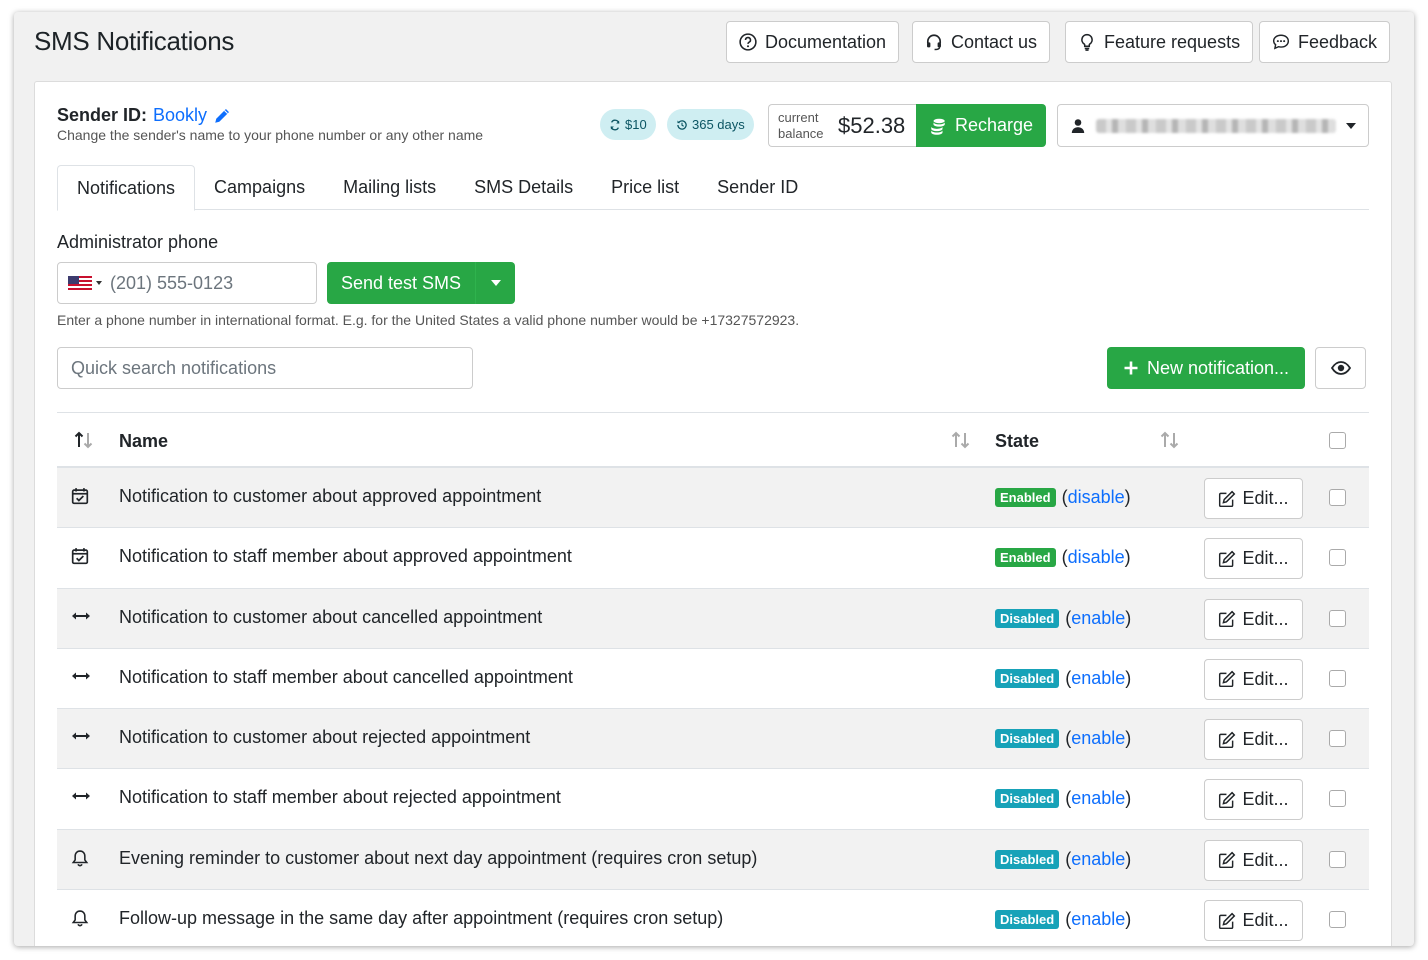 This screenshot has height=960, width=1428. I want to click on admin-phone-label: Administrator phone, so click(138, 242).